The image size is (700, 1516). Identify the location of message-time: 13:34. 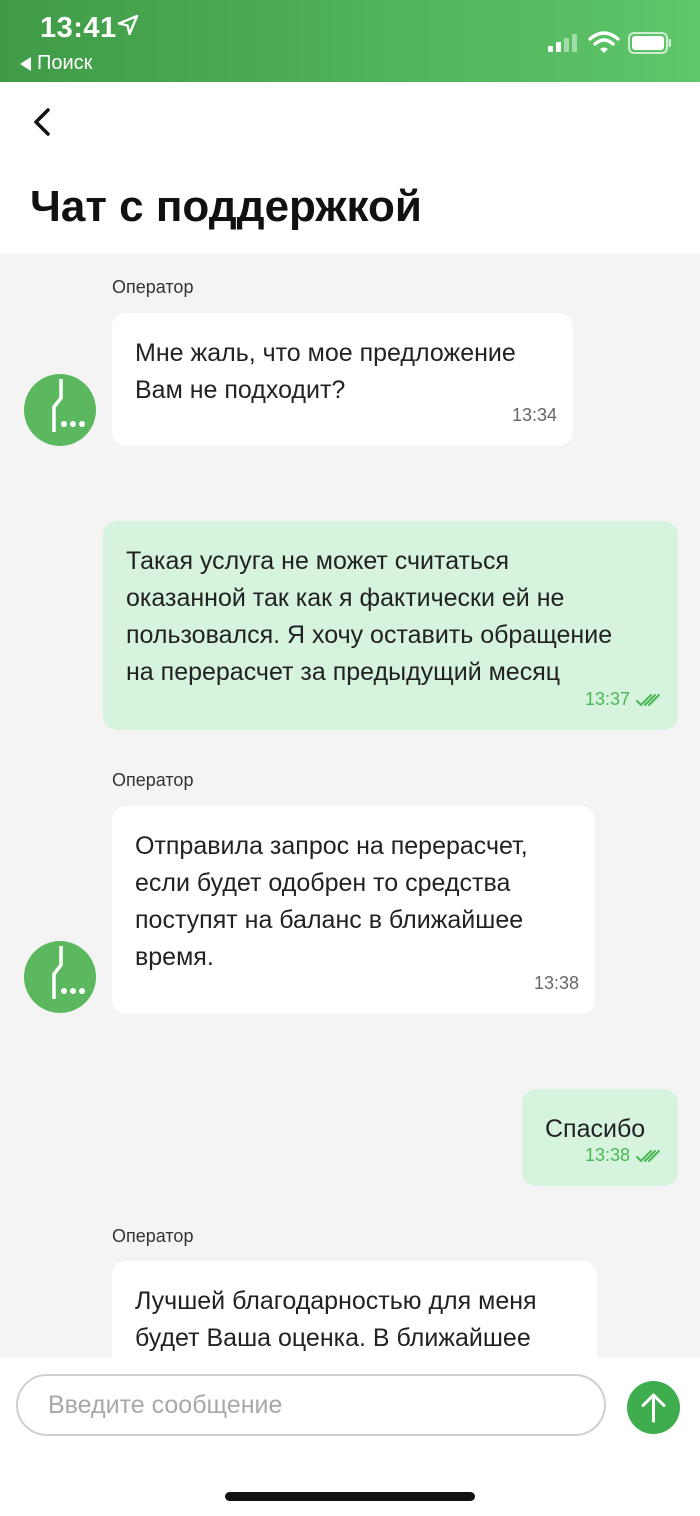
(534, 415).